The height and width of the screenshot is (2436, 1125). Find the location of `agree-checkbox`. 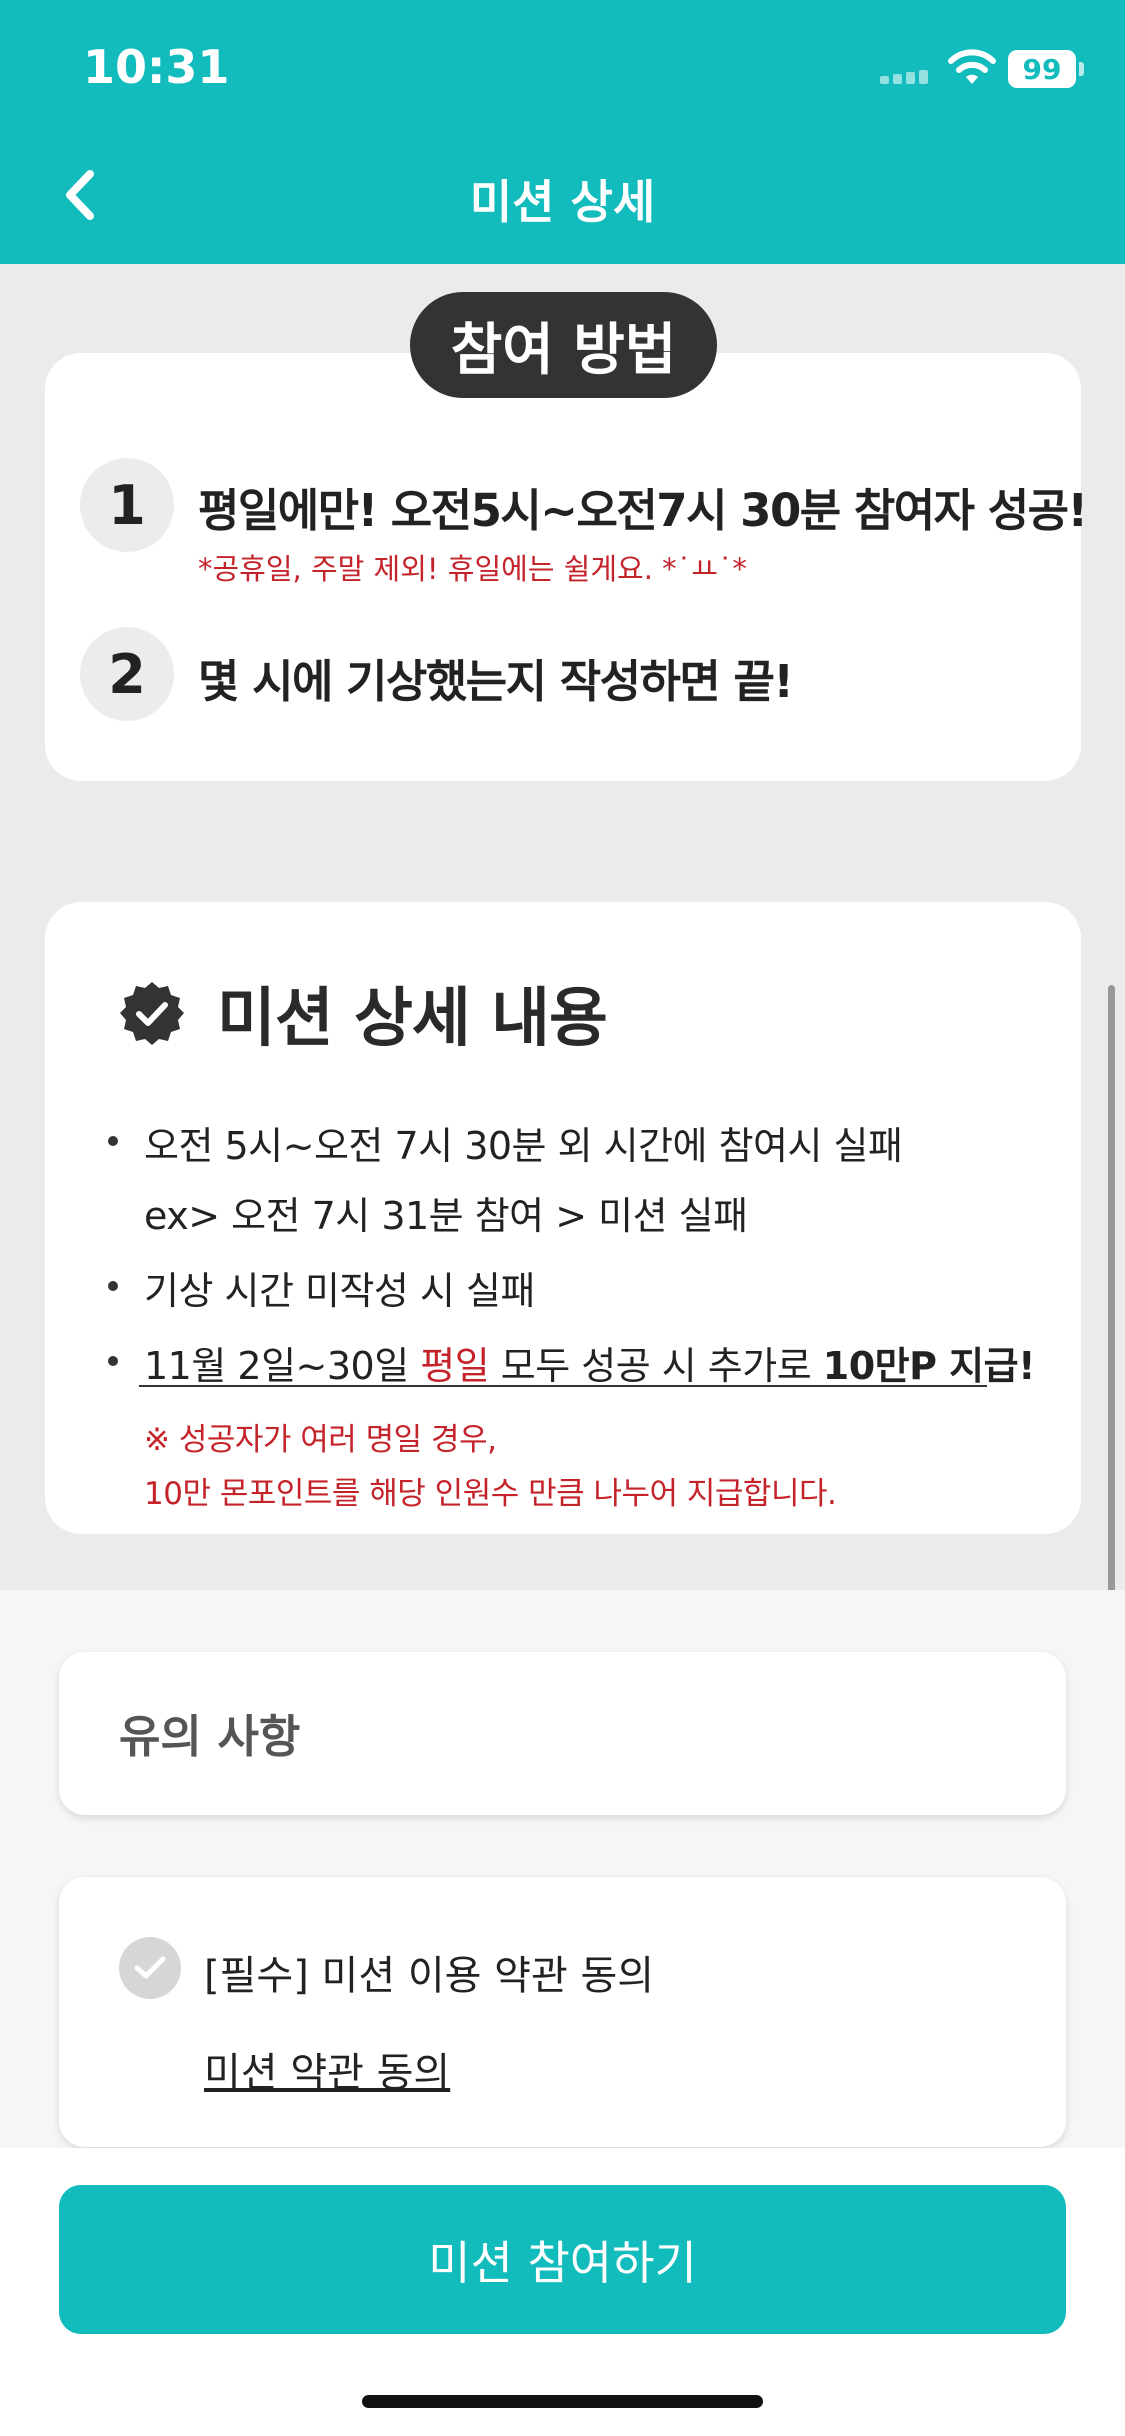

agree-checkbox is located at coordinates (150, 1968).